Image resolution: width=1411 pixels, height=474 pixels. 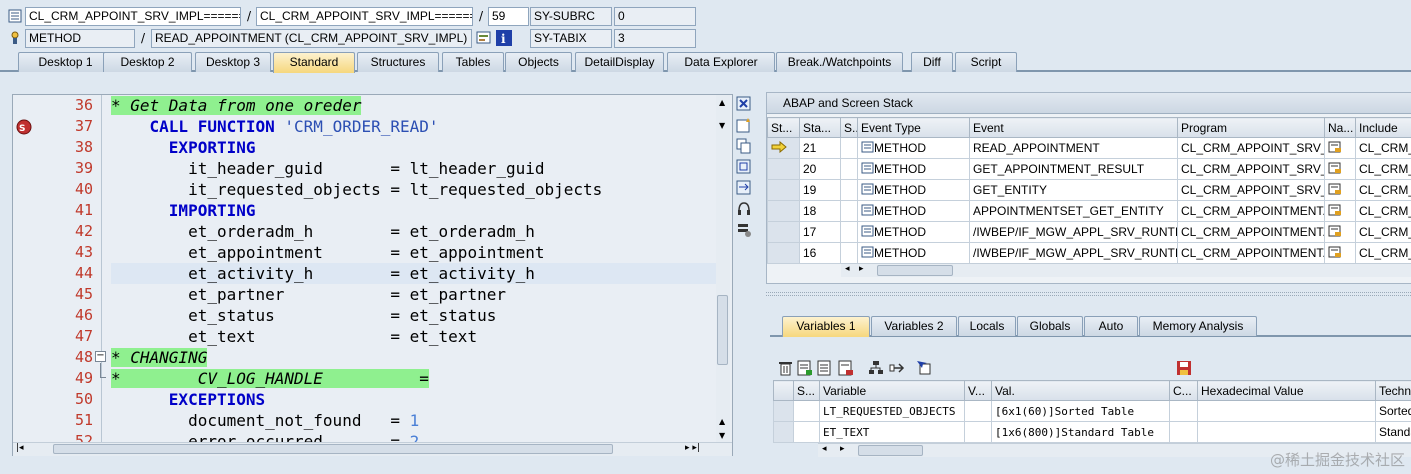 I want to click on vars-column-header: Hexadecimal Value, so click(x=1286, y=390).